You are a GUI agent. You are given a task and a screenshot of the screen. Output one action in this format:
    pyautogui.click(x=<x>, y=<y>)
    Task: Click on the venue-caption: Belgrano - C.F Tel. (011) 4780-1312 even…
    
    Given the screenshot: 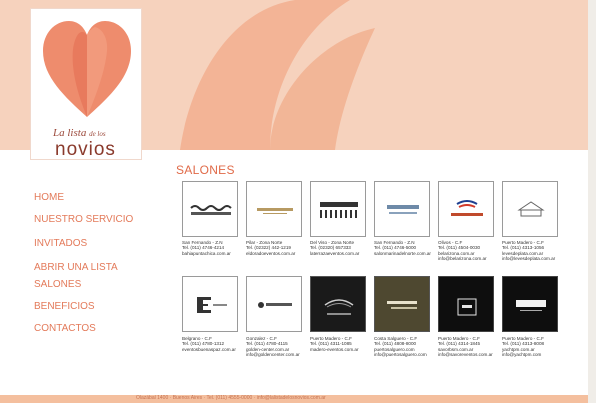 What is the action you would take?
    pyautogui.click(x=213, y=344)
    